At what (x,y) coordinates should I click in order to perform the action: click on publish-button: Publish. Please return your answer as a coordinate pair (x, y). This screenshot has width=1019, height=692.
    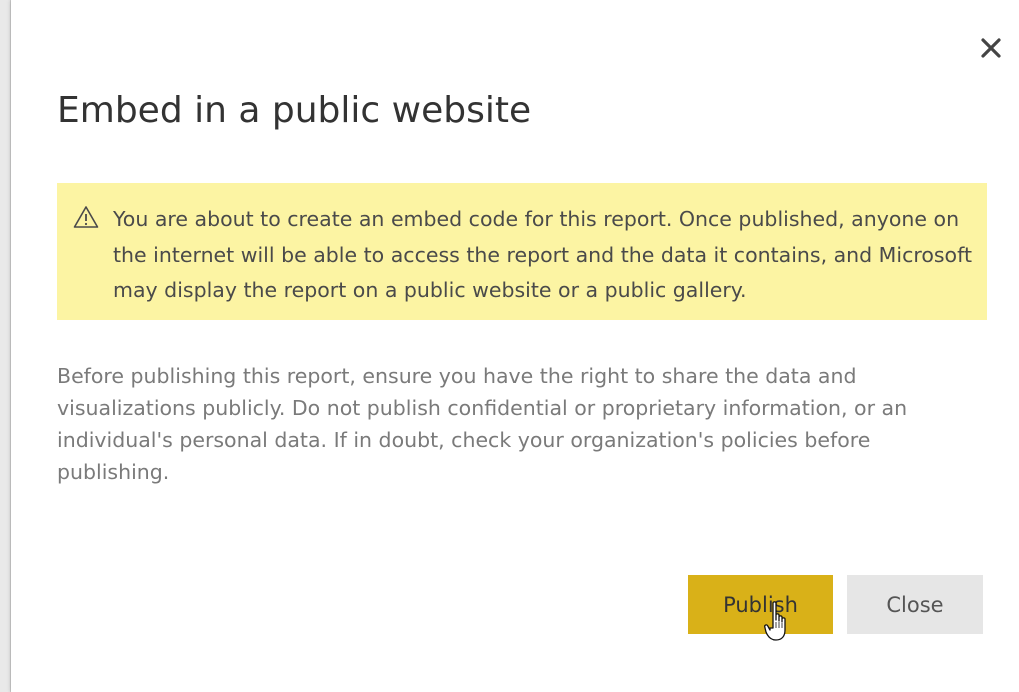
    Looking at the image, I should click on (760, 604).